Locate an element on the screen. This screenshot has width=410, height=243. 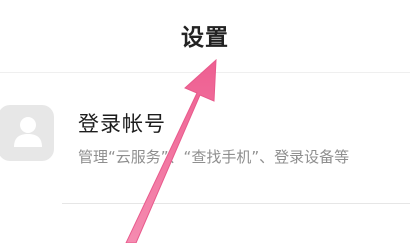
divider is located at coordinates (236, 203).